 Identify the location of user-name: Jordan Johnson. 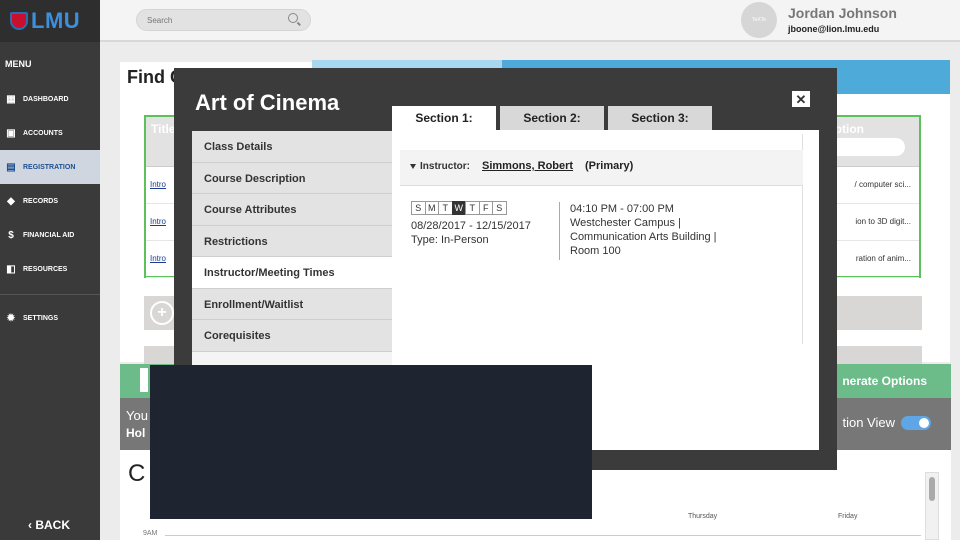
(842, 13).